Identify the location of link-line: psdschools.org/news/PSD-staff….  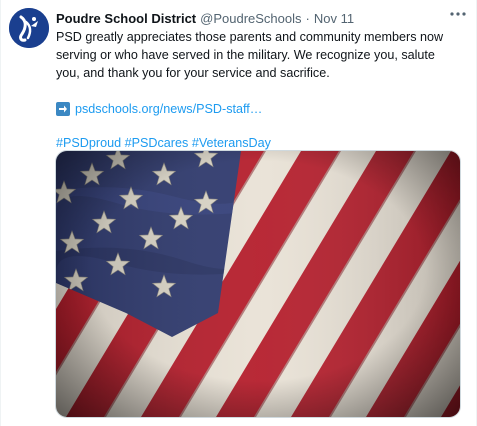
(259, 109).